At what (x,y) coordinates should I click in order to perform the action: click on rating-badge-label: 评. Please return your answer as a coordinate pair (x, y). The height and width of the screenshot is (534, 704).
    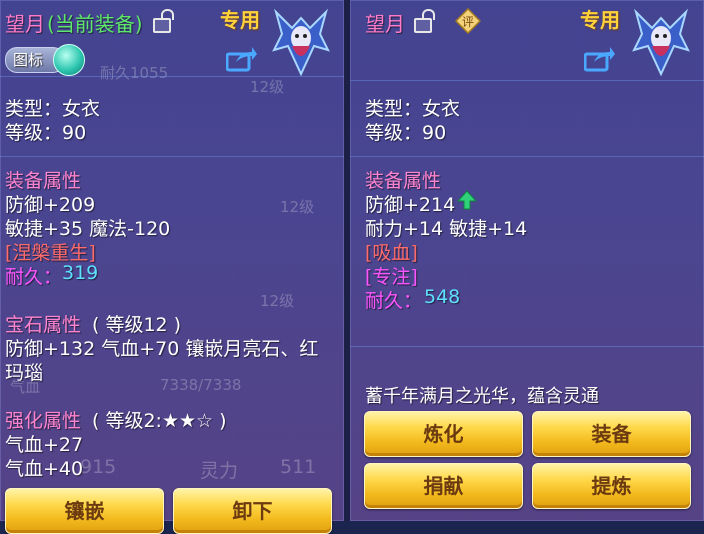
    Looking at the image, I should click on (468, 22).